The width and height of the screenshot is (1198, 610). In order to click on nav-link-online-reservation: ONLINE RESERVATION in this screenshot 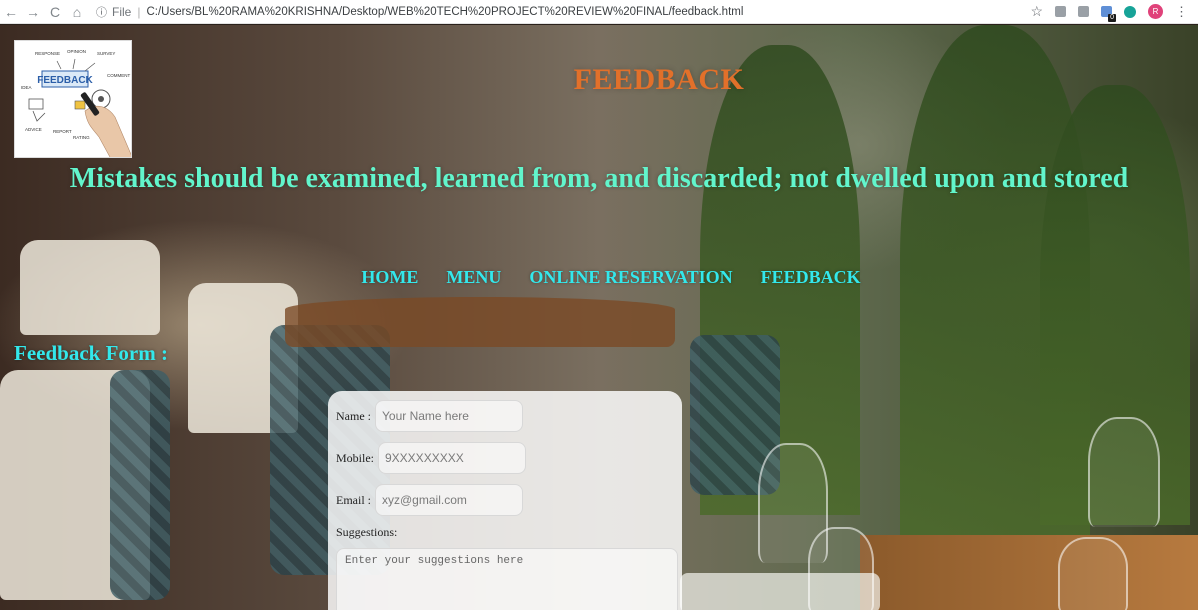, I will do `click(630, 277)`.